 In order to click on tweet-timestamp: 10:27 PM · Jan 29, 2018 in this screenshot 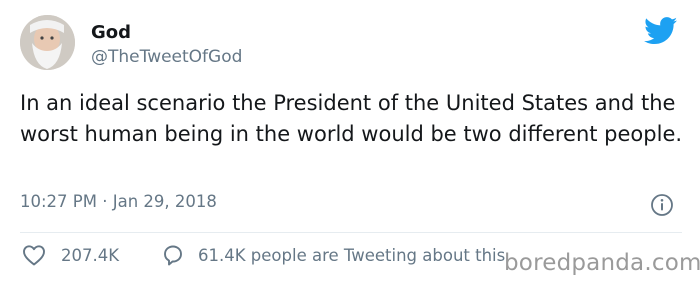, I will do `click(118, 201)`.